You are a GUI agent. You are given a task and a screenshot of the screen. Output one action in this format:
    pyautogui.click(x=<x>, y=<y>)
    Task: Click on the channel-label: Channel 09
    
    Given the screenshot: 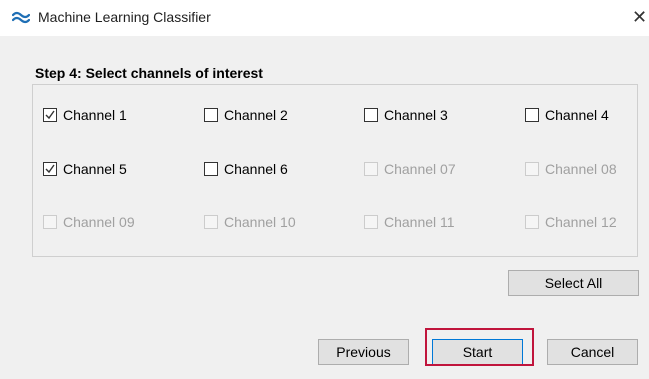 What is the action you would take?
    pyautogui.click(x=99, y=222)
    